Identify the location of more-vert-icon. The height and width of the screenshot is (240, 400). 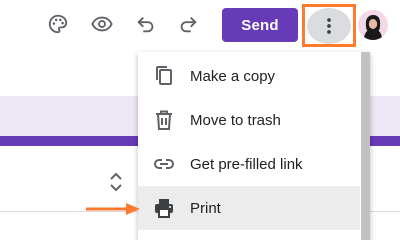
(329, 26).